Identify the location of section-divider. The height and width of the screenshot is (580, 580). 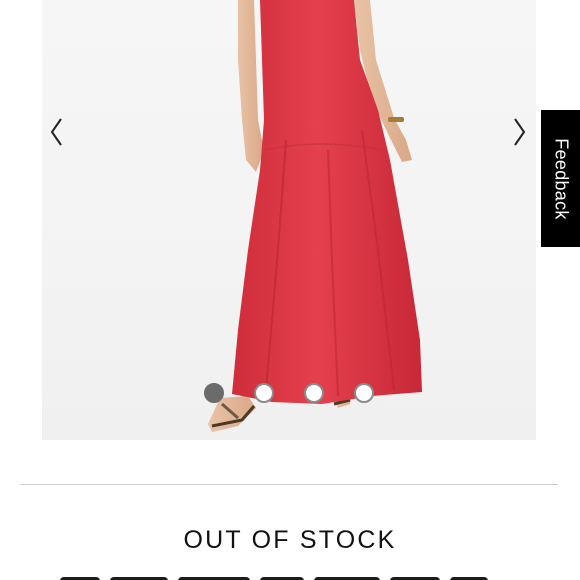
(289, 484).